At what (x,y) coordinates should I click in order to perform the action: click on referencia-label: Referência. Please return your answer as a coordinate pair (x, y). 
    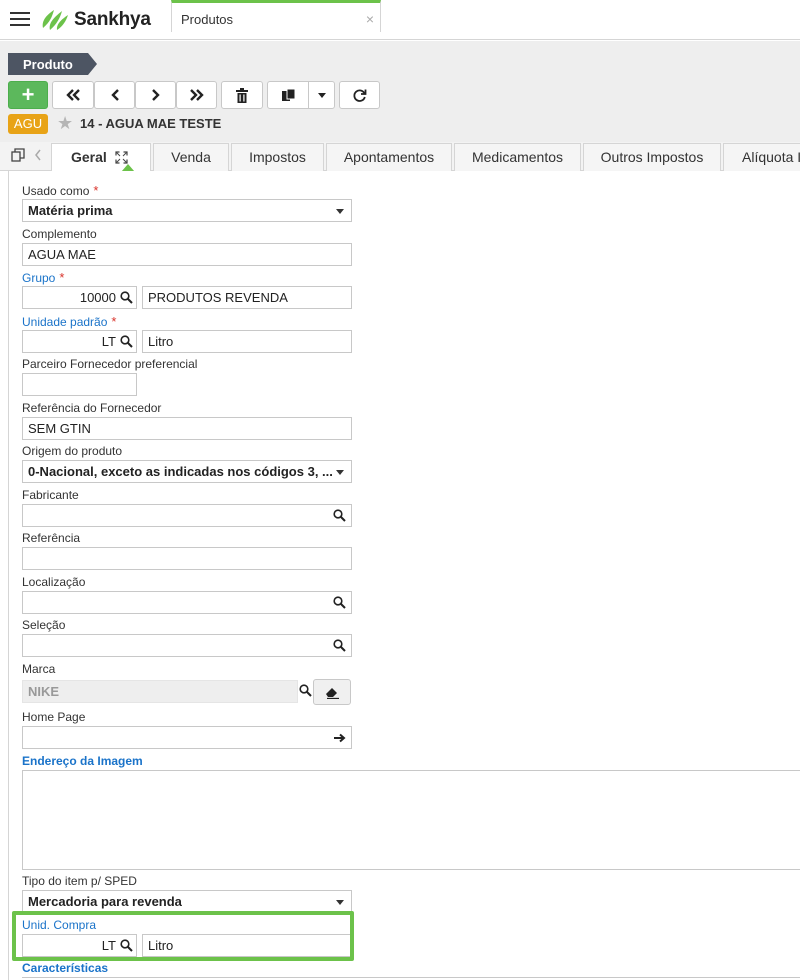
    Looking at the image, I should click on (51, 538).